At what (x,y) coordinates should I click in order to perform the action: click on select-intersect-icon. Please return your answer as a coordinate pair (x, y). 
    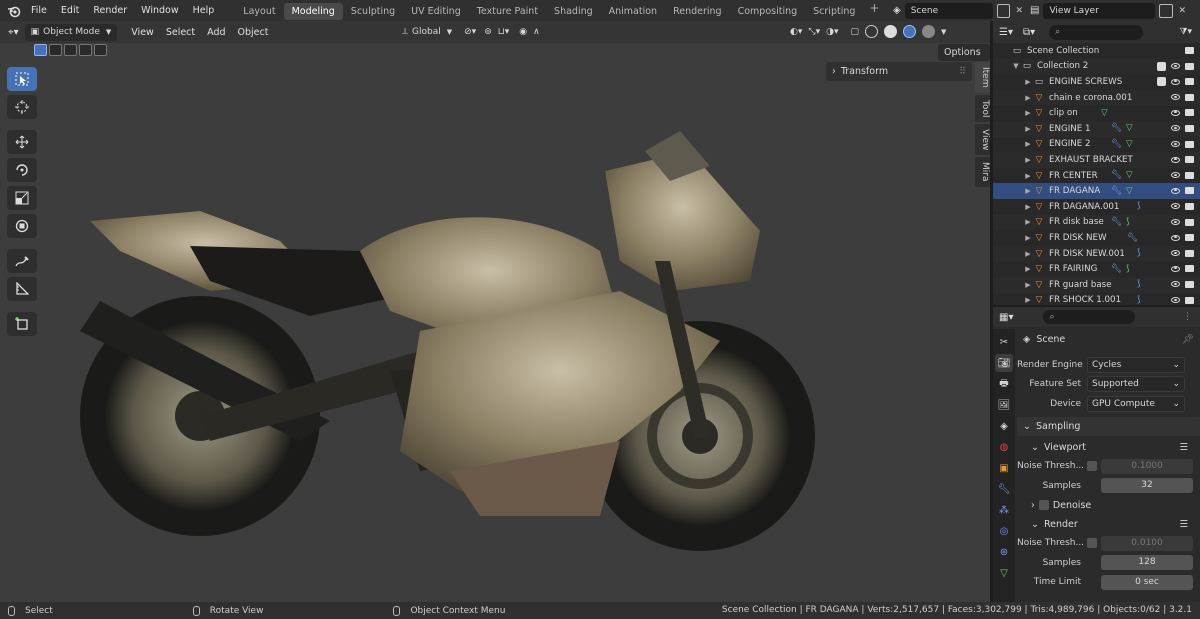
    Looking at the image, I should click on (100, 50).